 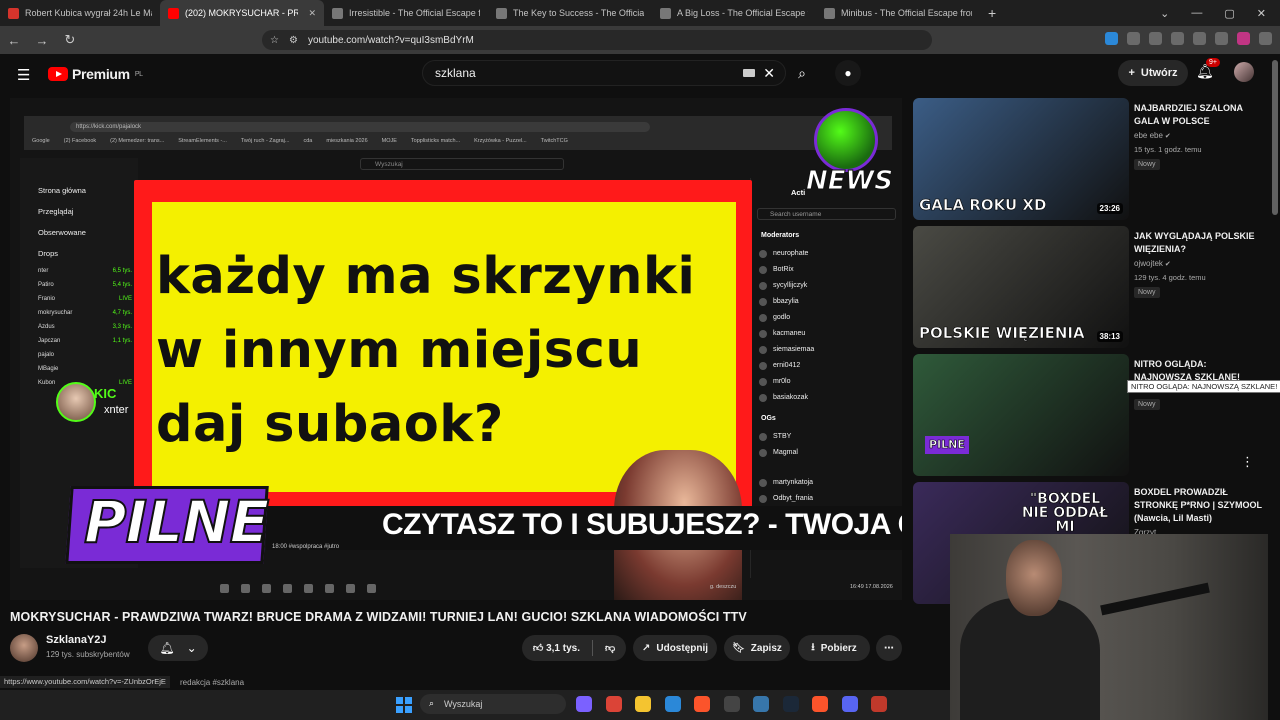 What do you see at coordinates (643, 704) in the screenshot?
I see `files-icon` at bounding box center [643, 704].